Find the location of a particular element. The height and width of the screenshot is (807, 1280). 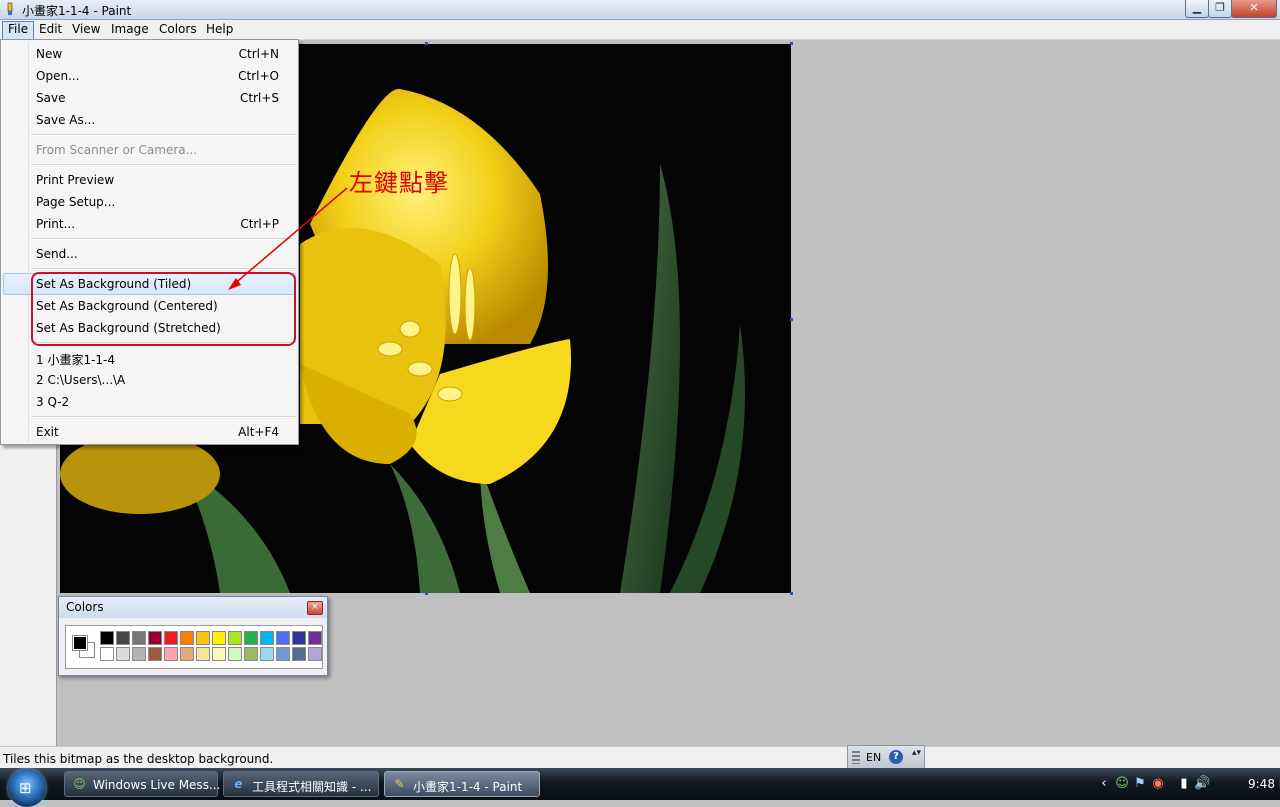

window-title: 小畫家1-1-4 - Paint is located at coordinates (77, 11).